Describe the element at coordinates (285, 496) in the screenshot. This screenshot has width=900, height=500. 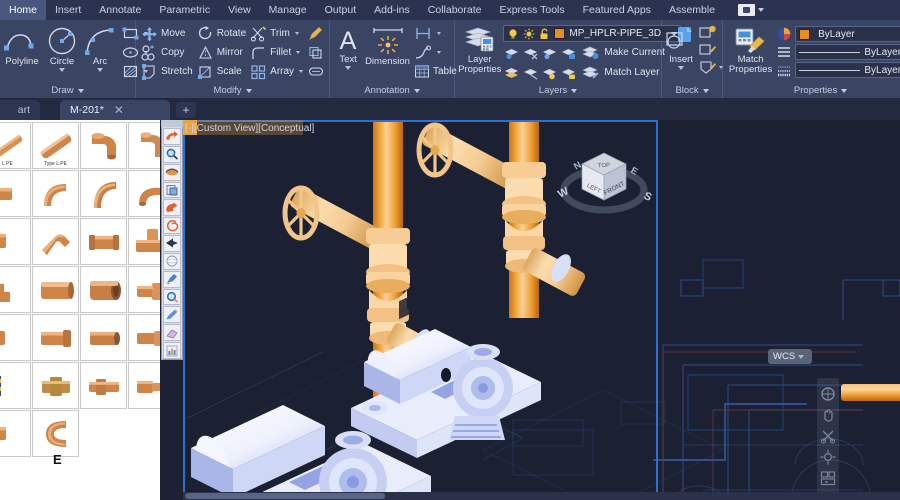
I see `scrollbar-thumb` at that location.